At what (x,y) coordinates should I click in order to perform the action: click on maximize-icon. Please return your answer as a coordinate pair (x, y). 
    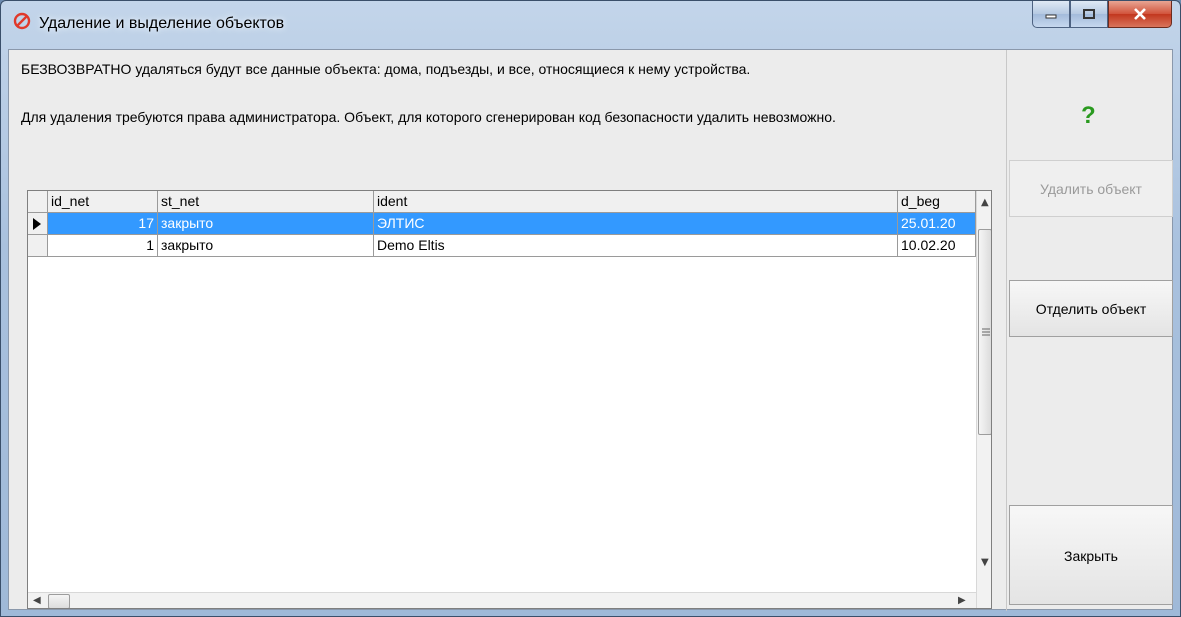
    Looking at the image, I should click on (1089, 14).